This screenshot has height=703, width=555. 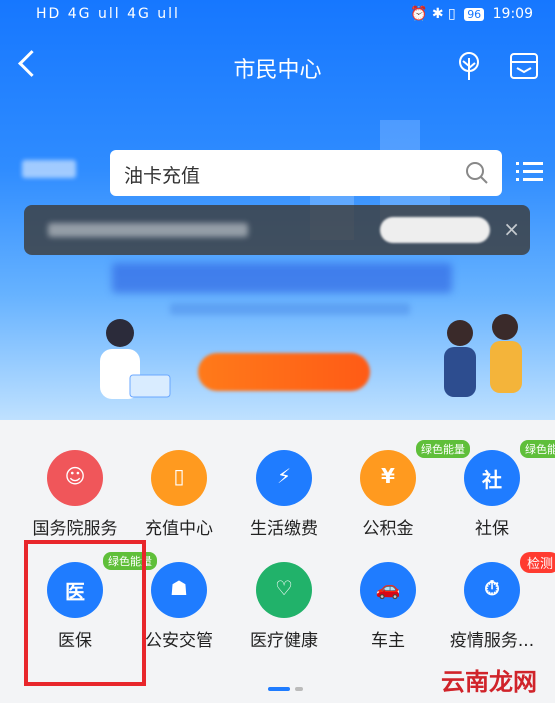 I want to click on service-icon-circle: ☺, so click(x=75, y=478).